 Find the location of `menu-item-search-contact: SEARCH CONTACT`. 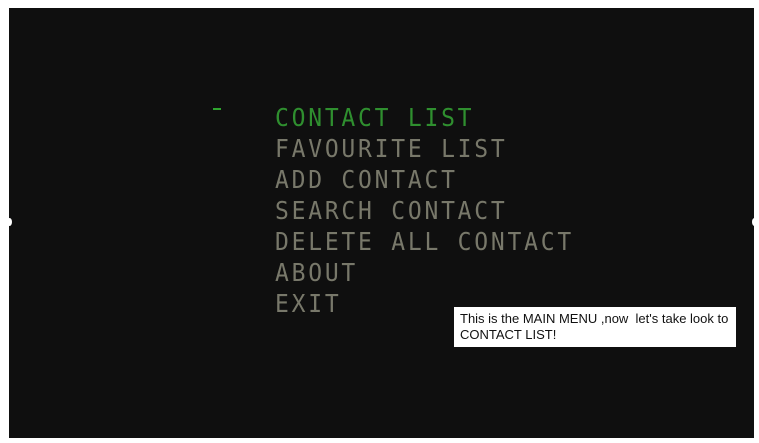

menu-item-search-contact: SEARCH CONTACT is located at coordinates (424, 212).